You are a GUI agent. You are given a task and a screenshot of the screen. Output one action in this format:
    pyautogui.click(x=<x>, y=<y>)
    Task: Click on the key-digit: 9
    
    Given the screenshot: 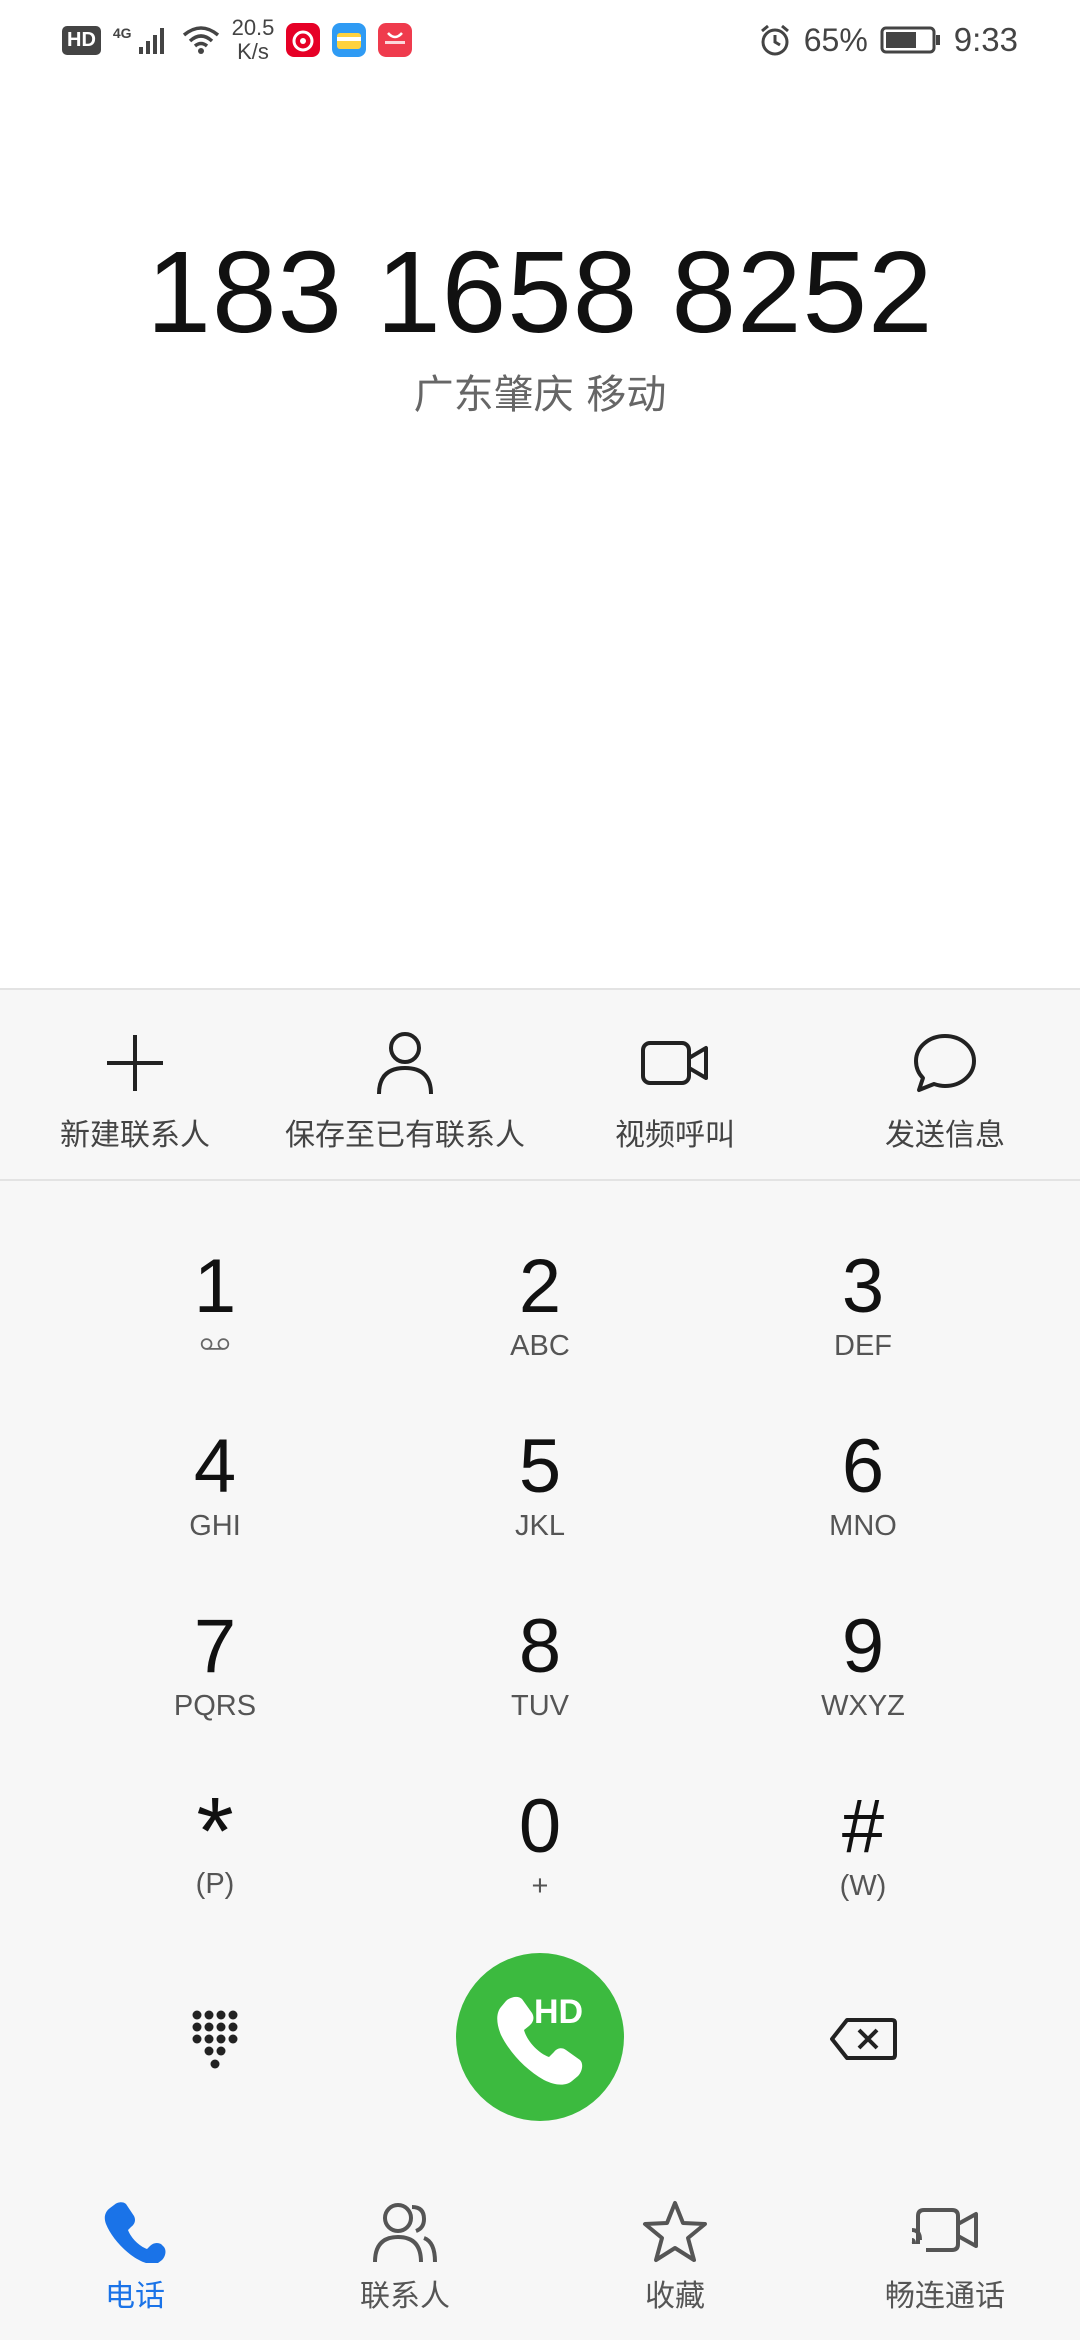 What is the action you would take?
    pyautogui.click(x=863, y=1646)
    